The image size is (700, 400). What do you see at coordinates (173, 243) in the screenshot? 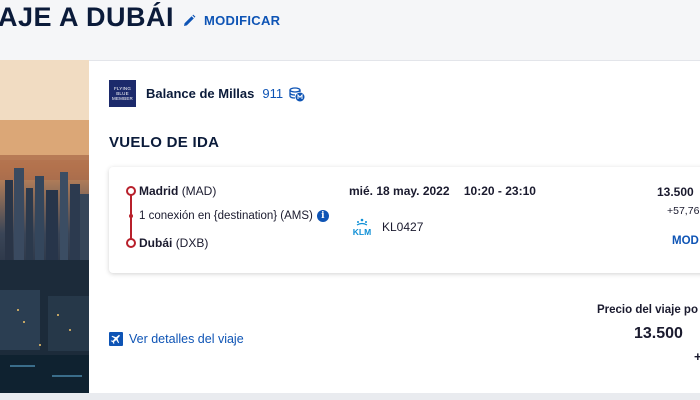
I see `destination-city: Dubái (DXB)` at bounding box center [173, 243].